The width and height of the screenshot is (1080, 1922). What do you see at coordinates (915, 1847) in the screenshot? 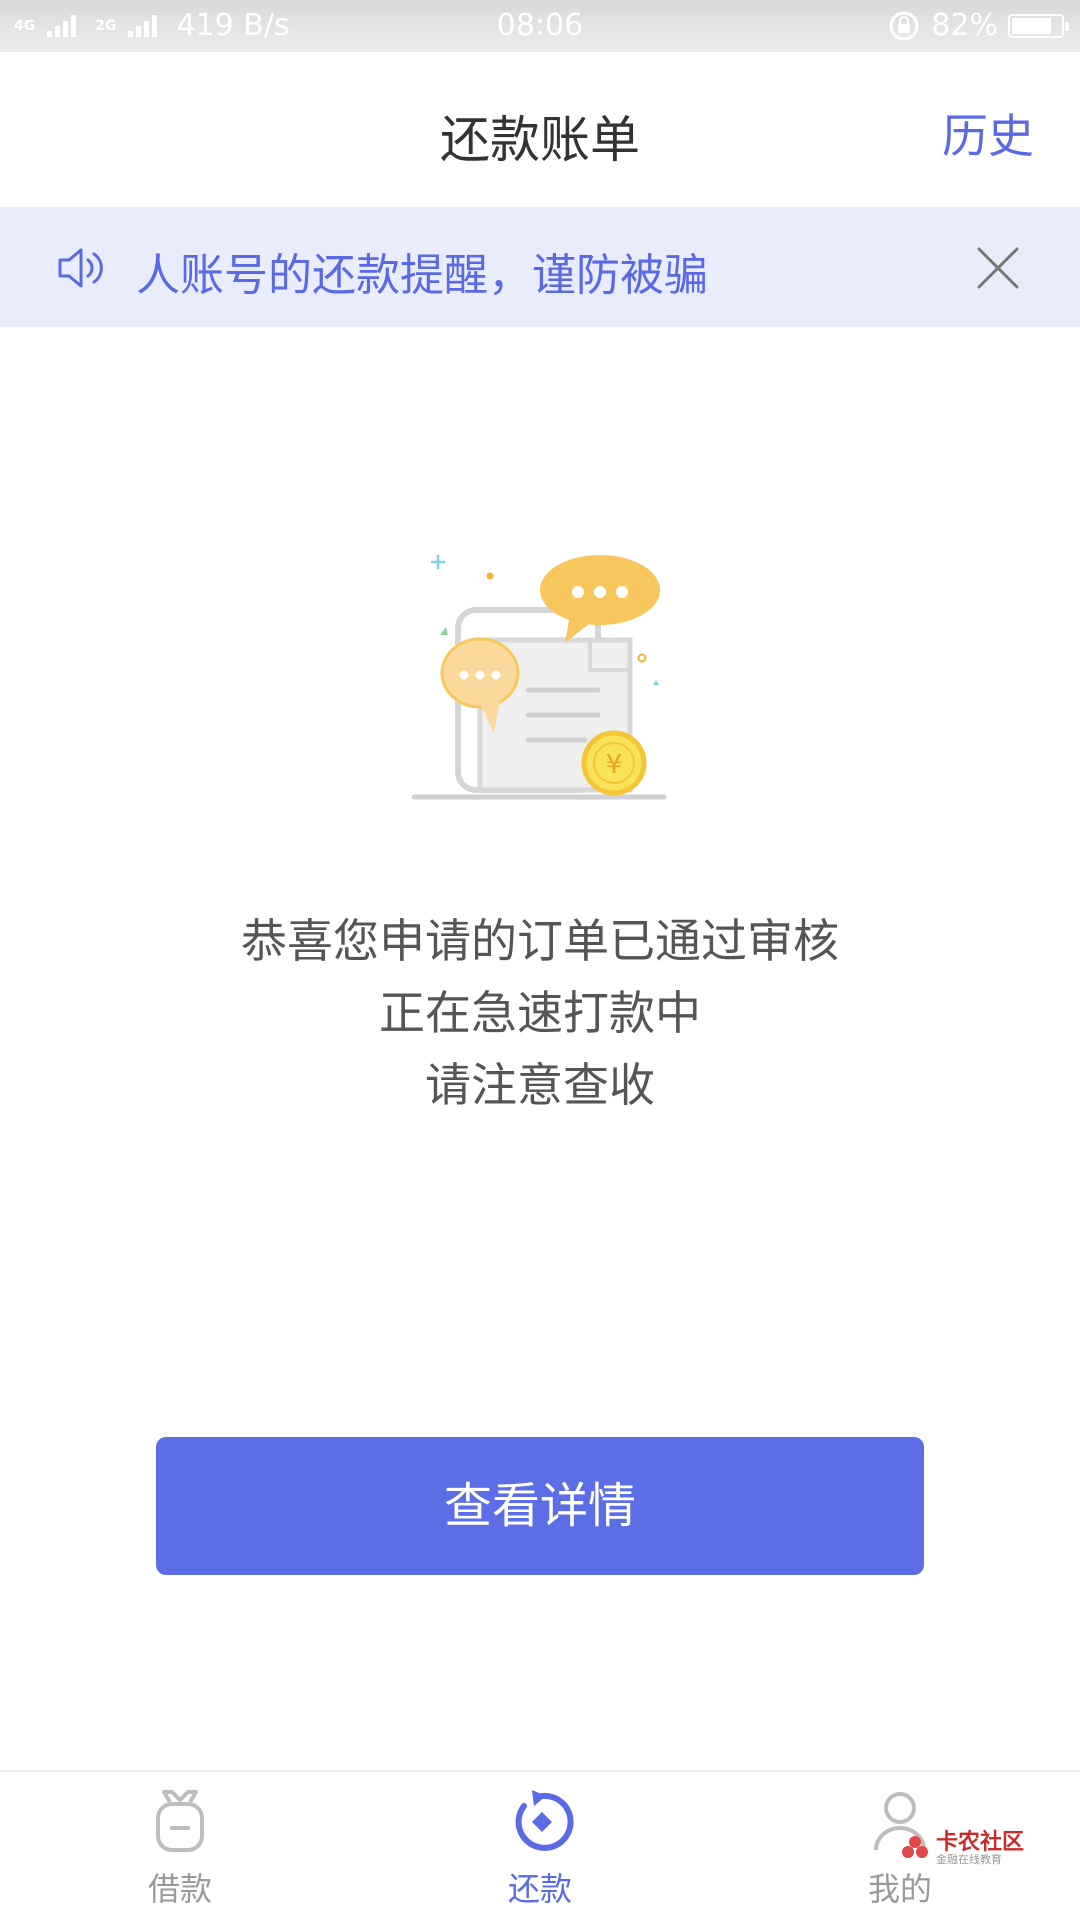
I see `watermark-flower-icon` at bounding box center [915, 1847].